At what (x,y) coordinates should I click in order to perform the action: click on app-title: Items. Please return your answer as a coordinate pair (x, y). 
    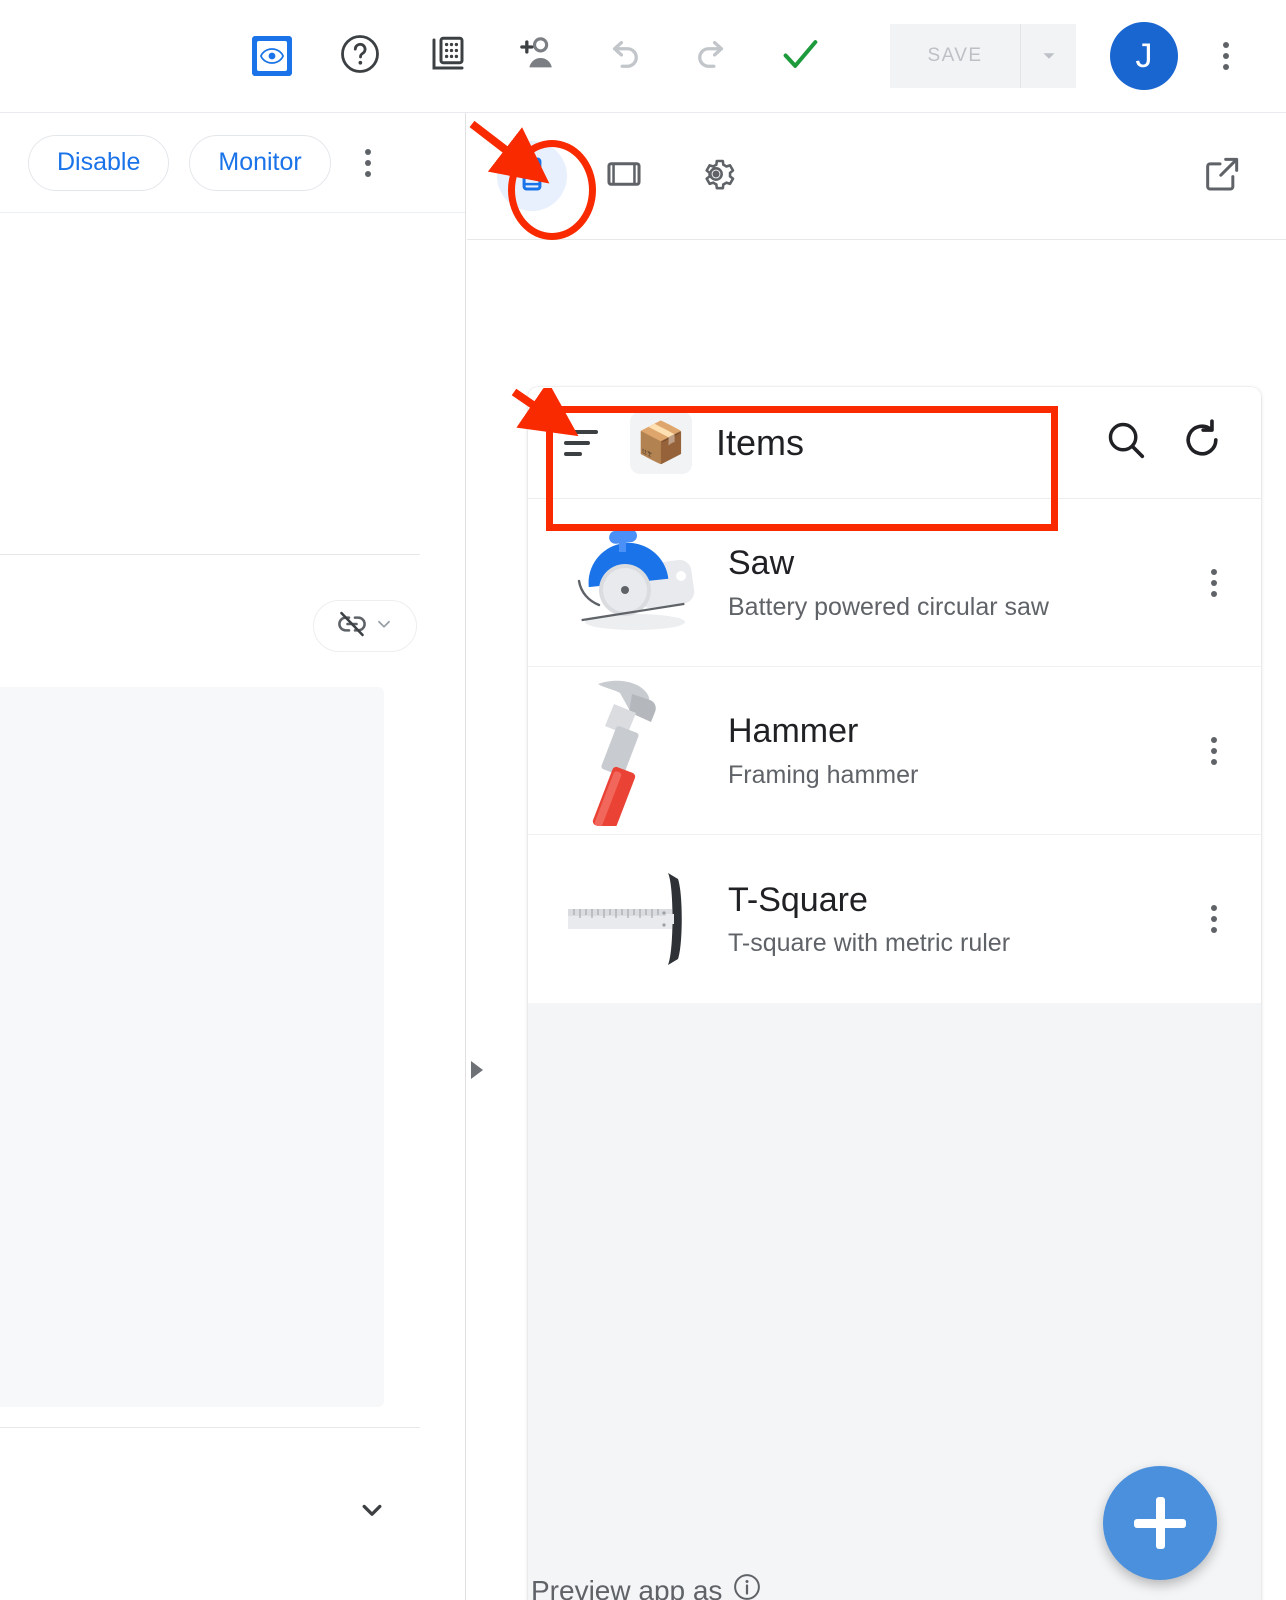
    Looking at the image, I should click on (760, 442).